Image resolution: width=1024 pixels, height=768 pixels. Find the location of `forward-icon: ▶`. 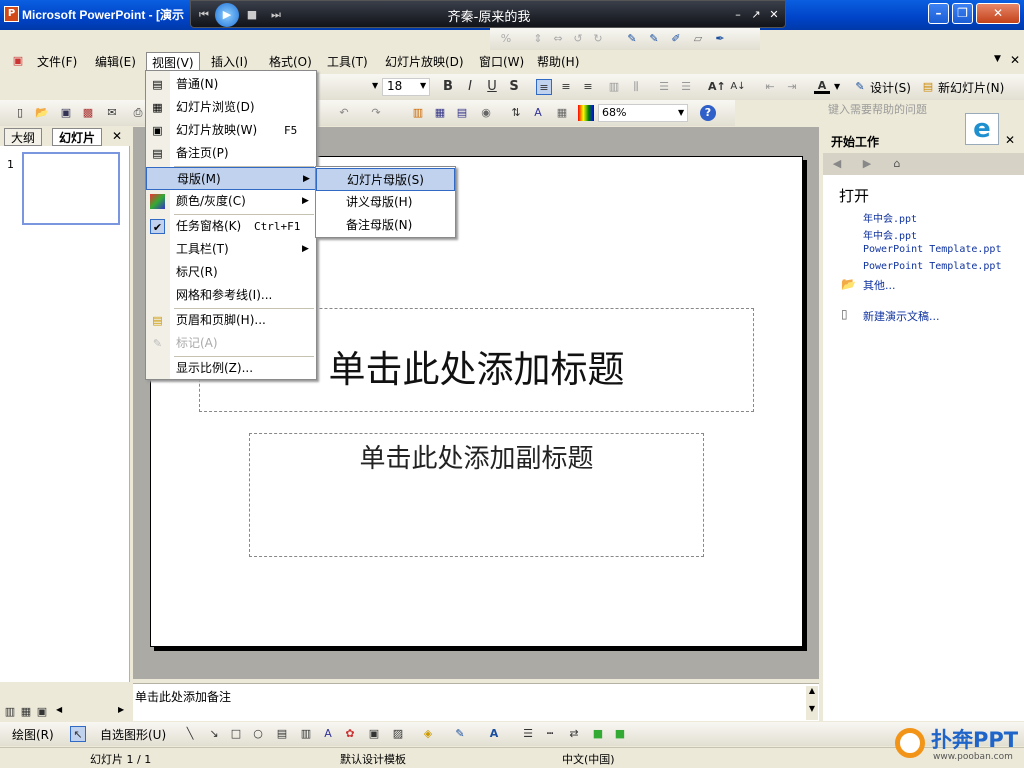

forward-icon: ▶ is located at coordinates (867, 164).